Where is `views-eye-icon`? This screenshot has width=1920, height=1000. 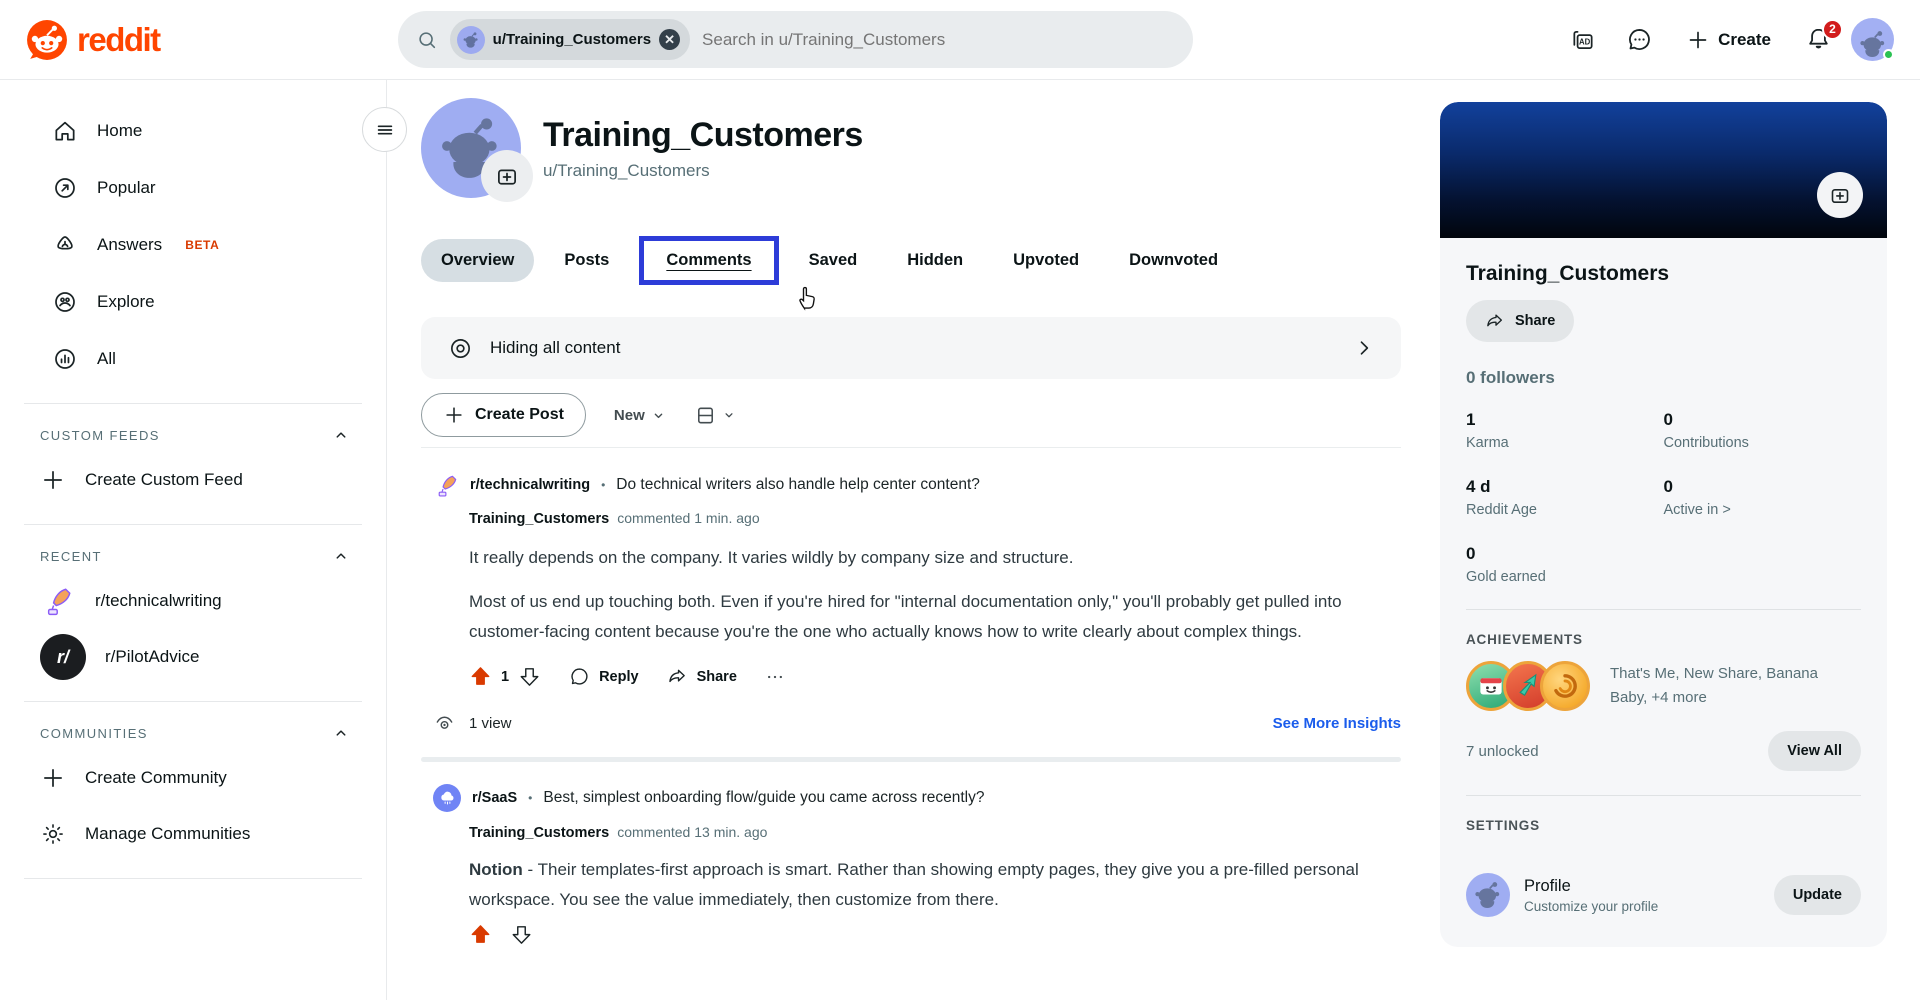 views-eye-icon is located at coordinates (444, 723).